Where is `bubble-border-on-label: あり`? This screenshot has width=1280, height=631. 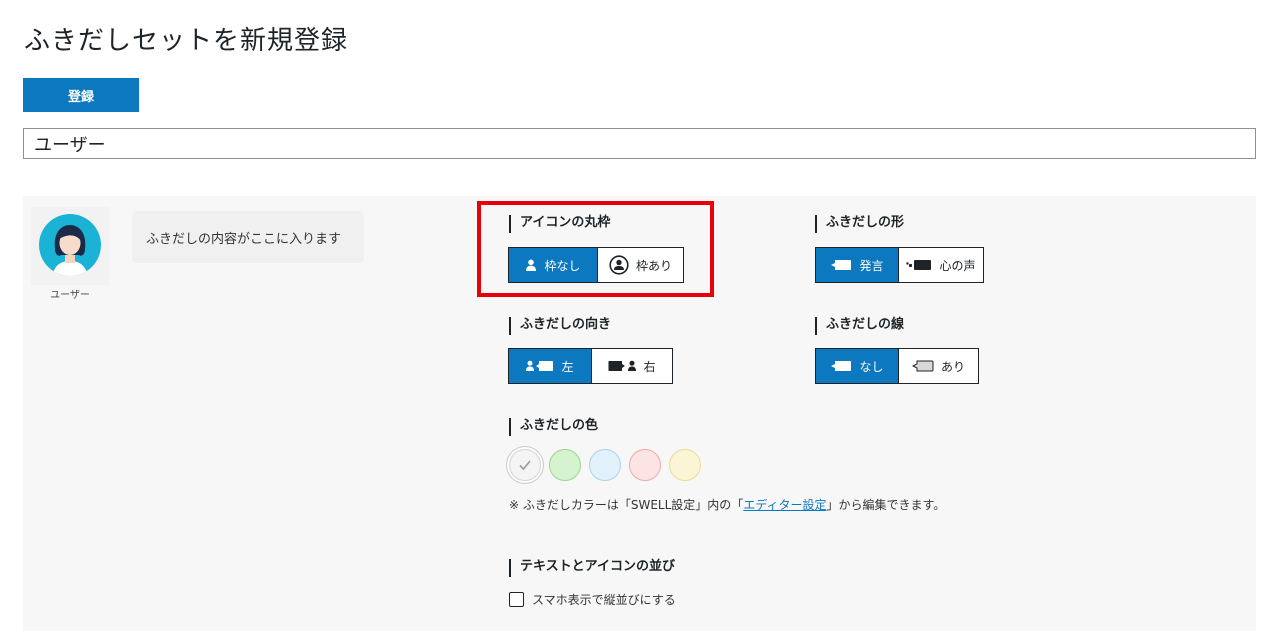 bubble-border-on-label: あり is located at coordinates (952, 366).